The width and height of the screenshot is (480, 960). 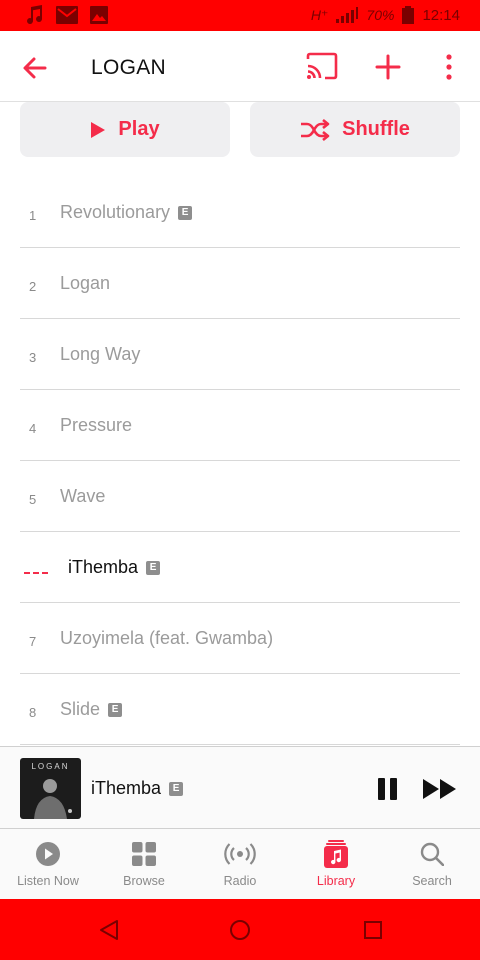 I want to click on cast-icon, so click(x=322, y=66).